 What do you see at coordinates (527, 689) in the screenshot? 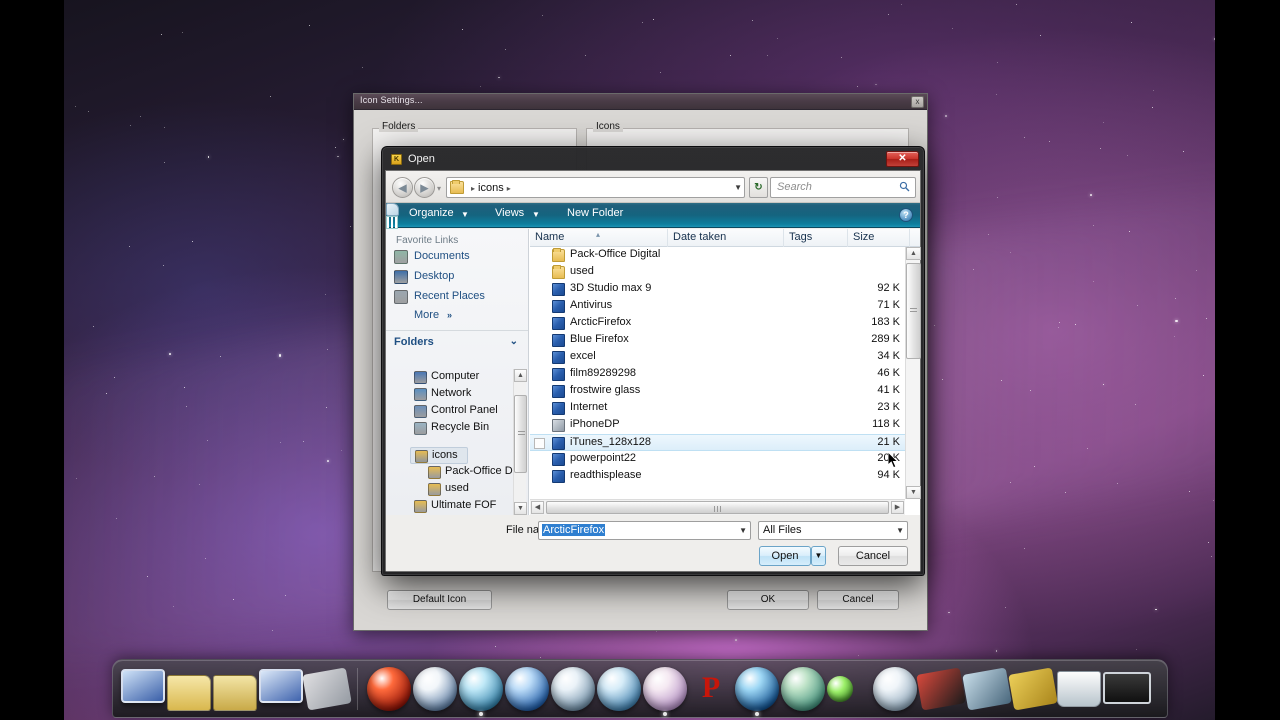
I see `dock-item-internet-explorer-icon` at bounding box center [527, 689].